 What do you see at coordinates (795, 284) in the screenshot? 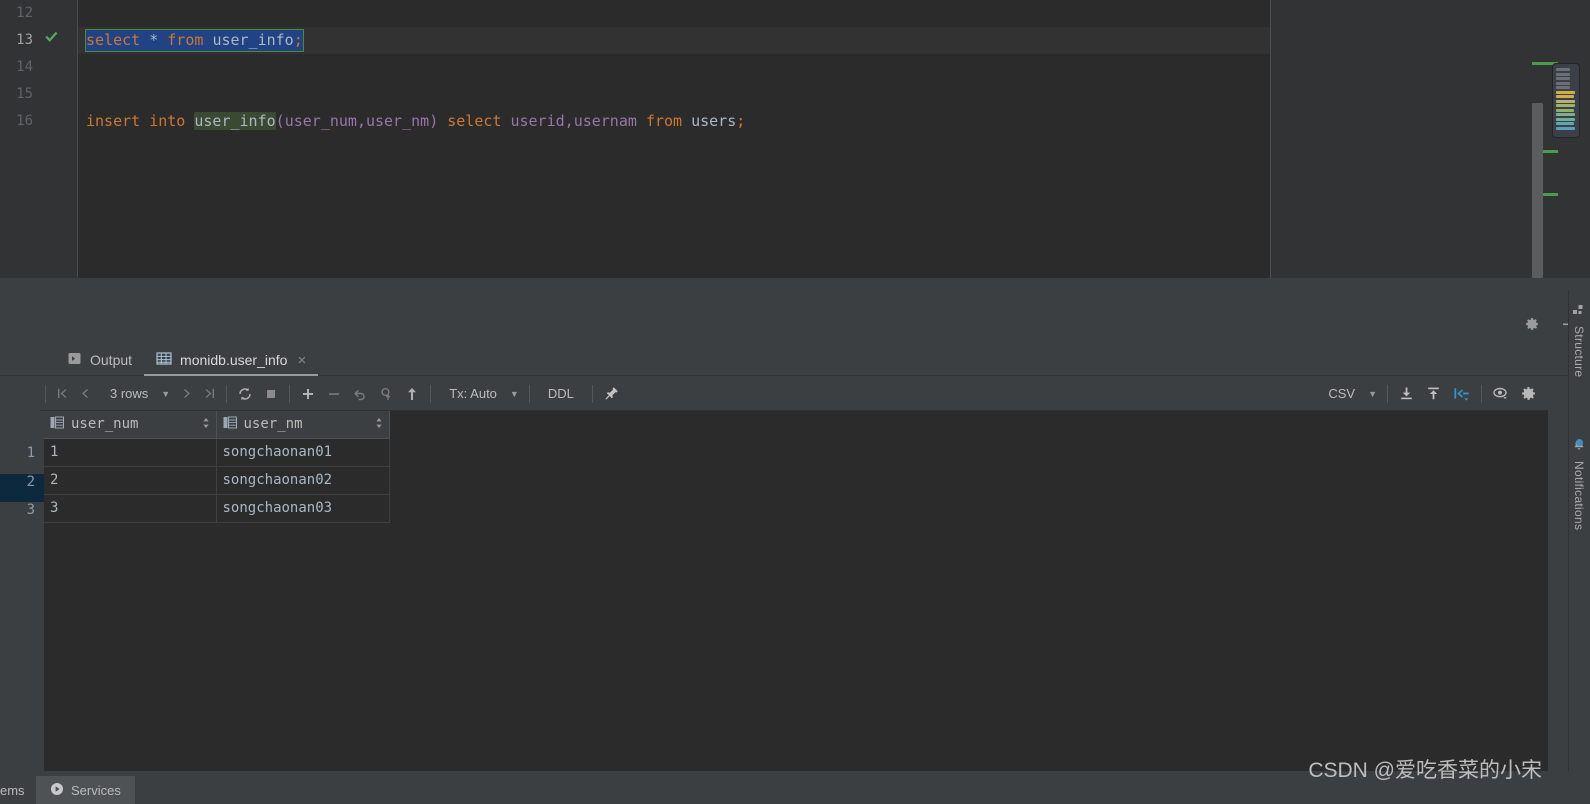
I see `editor-bottom-divider` at bounding box center [795, 284].